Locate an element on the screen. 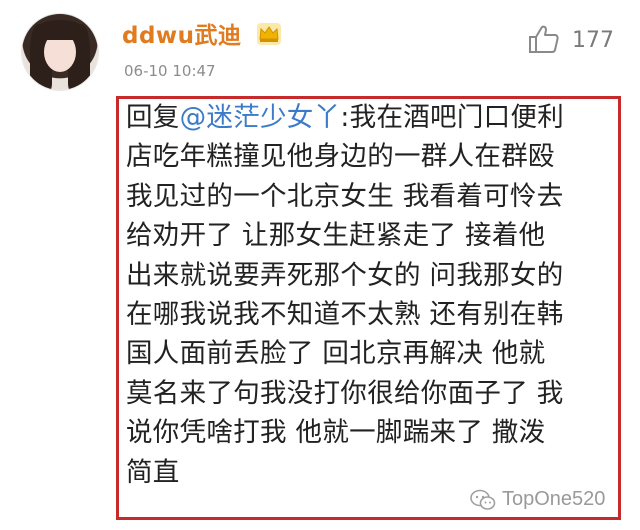 The image size is (640, 530). comment-line: 回复@迷茫少女丫:我在酒吧门口便利 is located at coordinates (345, 117).